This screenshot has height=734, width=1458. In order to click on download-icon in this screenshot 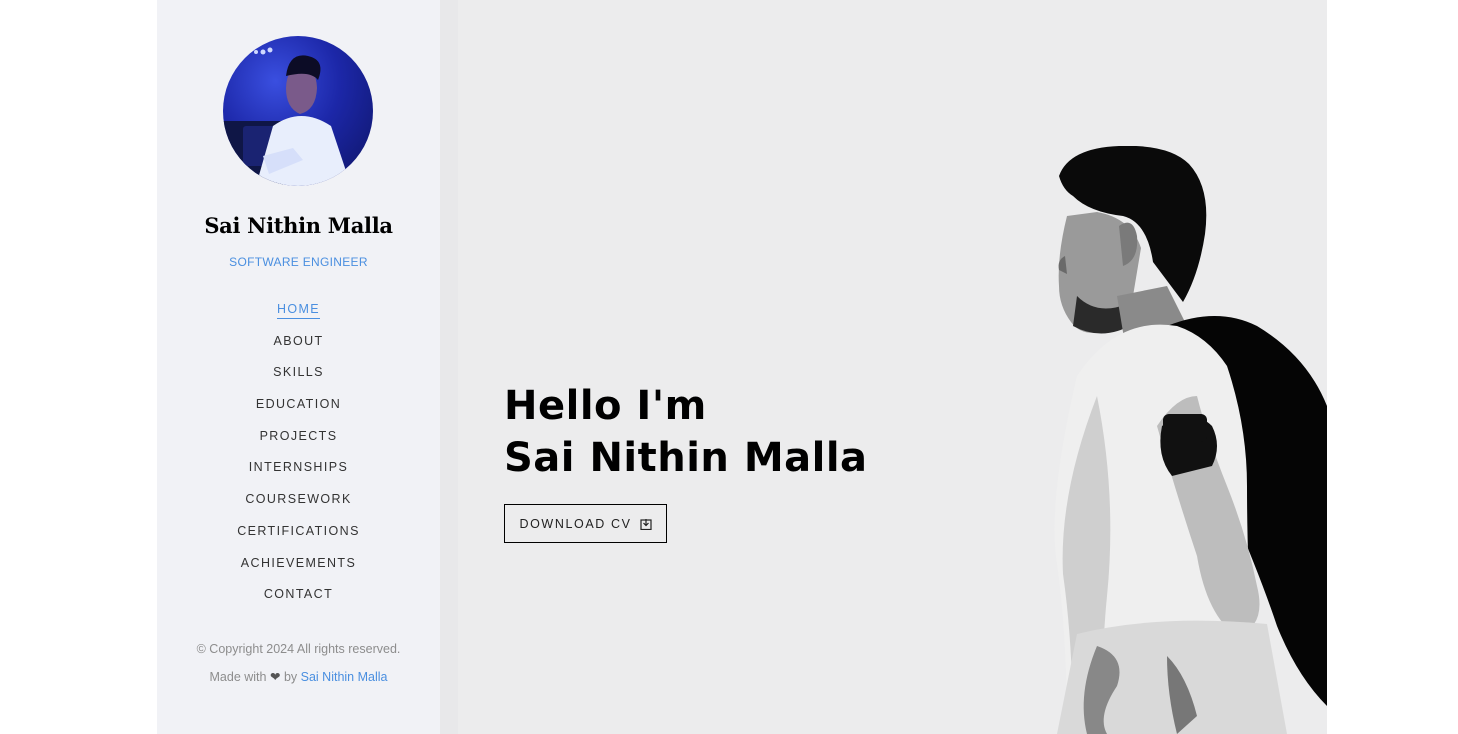, I will do `click(645, 524)`.